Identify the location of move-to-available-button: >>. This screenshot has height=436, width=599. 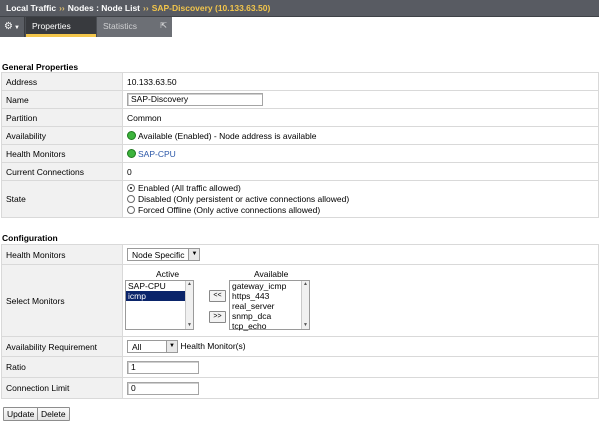
(217, 317).